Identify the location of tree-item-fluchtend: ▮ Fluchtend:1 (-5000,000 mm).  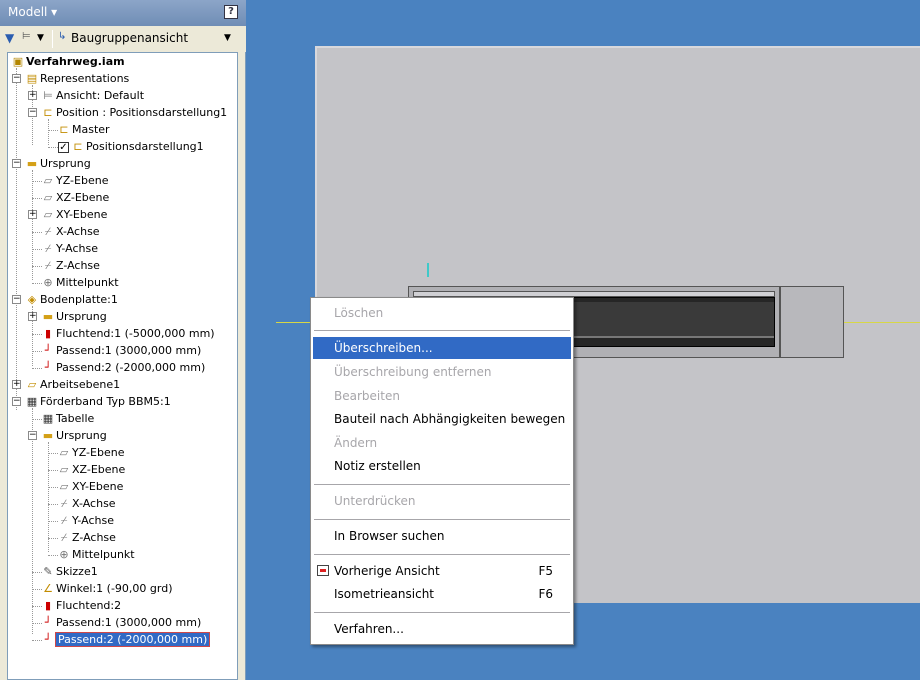
(127, 333).